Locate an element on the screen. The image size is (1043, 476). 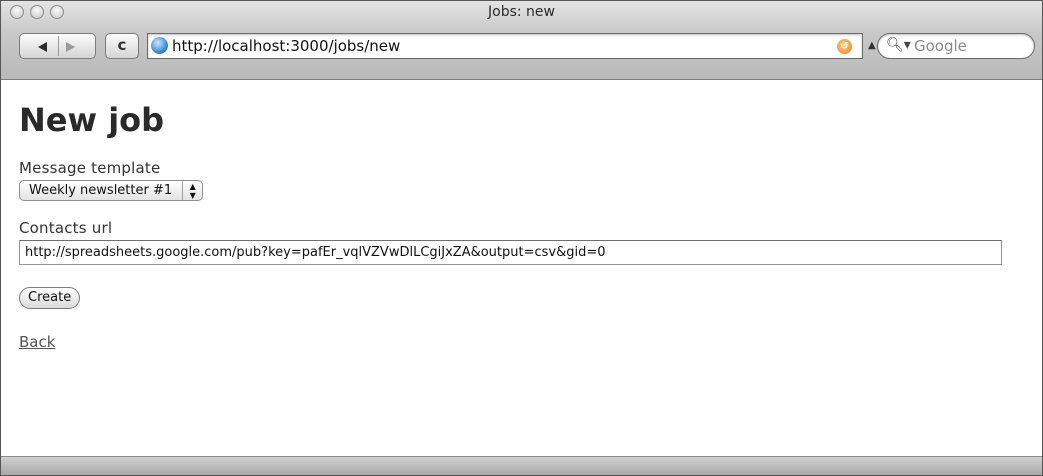
message-template-select: Weekly newsletter #1 ▲ ▼ is located at coordinates (111, 190).